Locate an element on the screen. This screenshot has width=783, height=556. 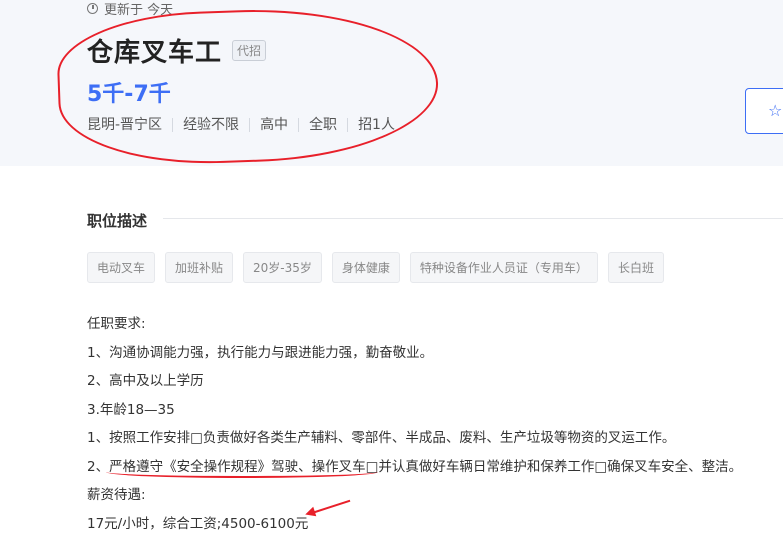
meta-experience: 经验不限 is located at coordinates (210, 125).